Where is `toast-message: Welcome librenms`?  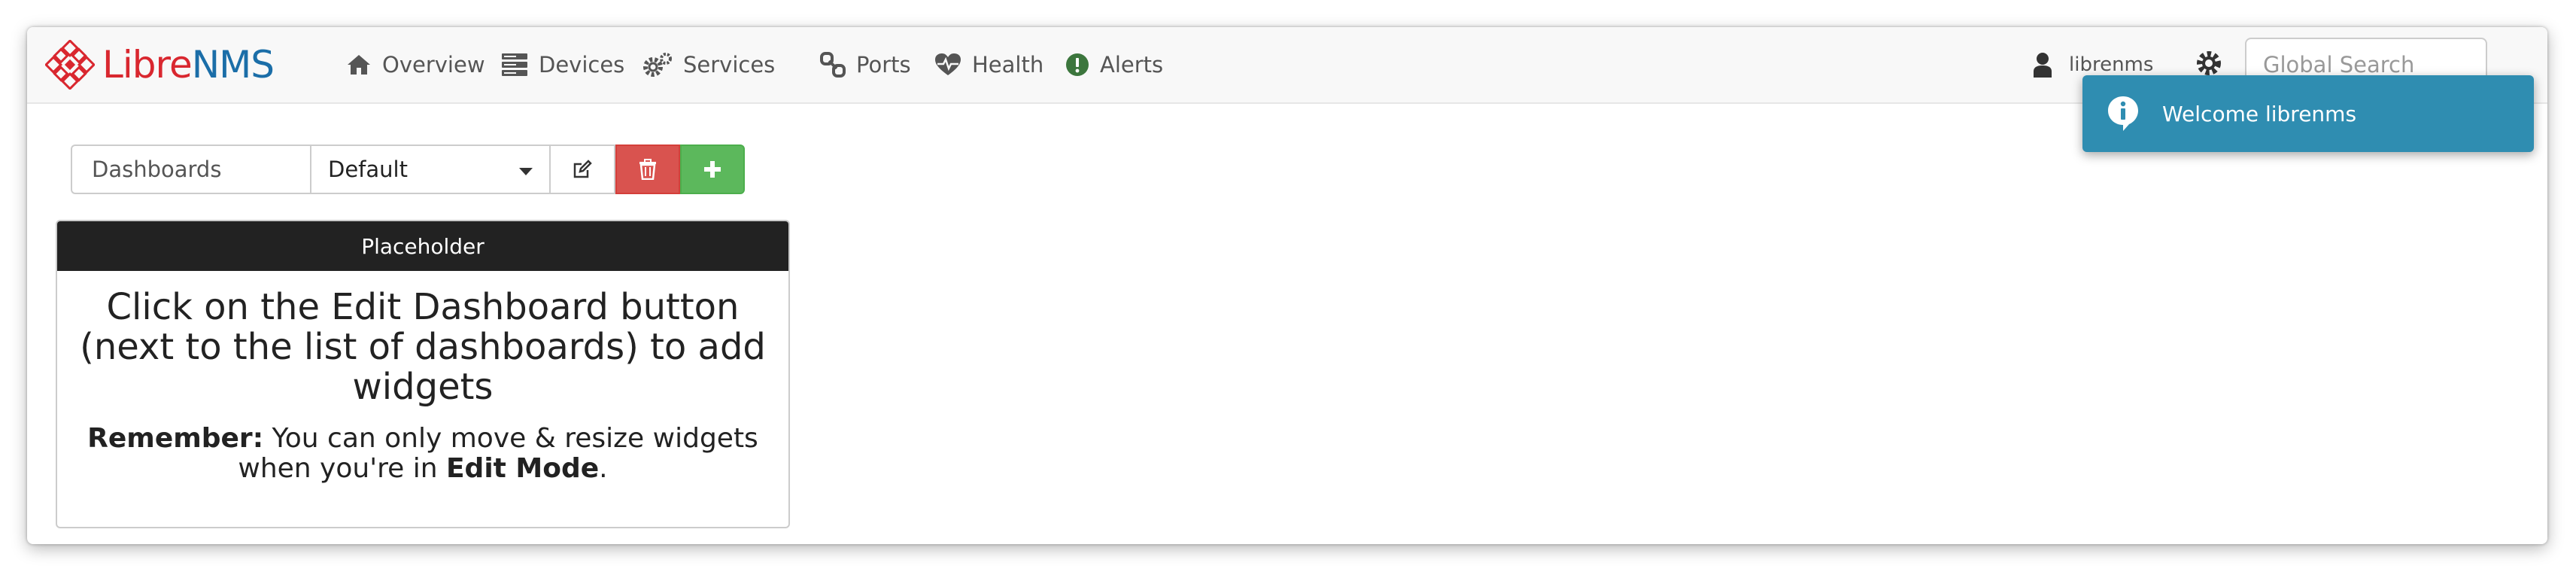 toast-message: Welcome librenms is located at coordinates (2260, 114).